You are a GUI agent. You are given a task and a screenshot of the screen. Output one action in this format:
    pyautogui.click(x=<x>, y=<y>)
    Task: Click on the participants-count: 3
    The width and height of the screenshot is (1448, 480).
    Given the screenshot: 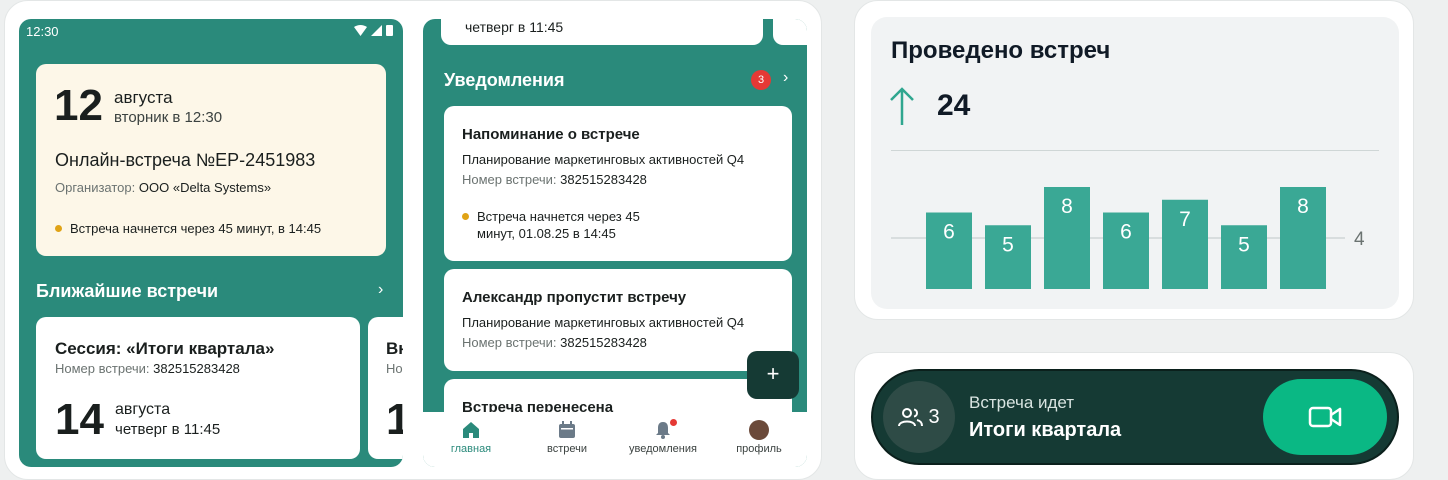 What is the action you would take?
    pyautogui.click(x=934, y=416)
    